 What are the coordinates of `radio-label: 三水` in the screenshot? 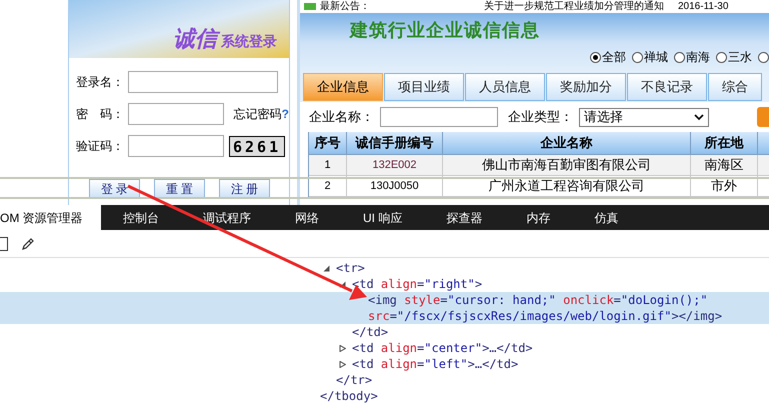 It's located at (740, 57).